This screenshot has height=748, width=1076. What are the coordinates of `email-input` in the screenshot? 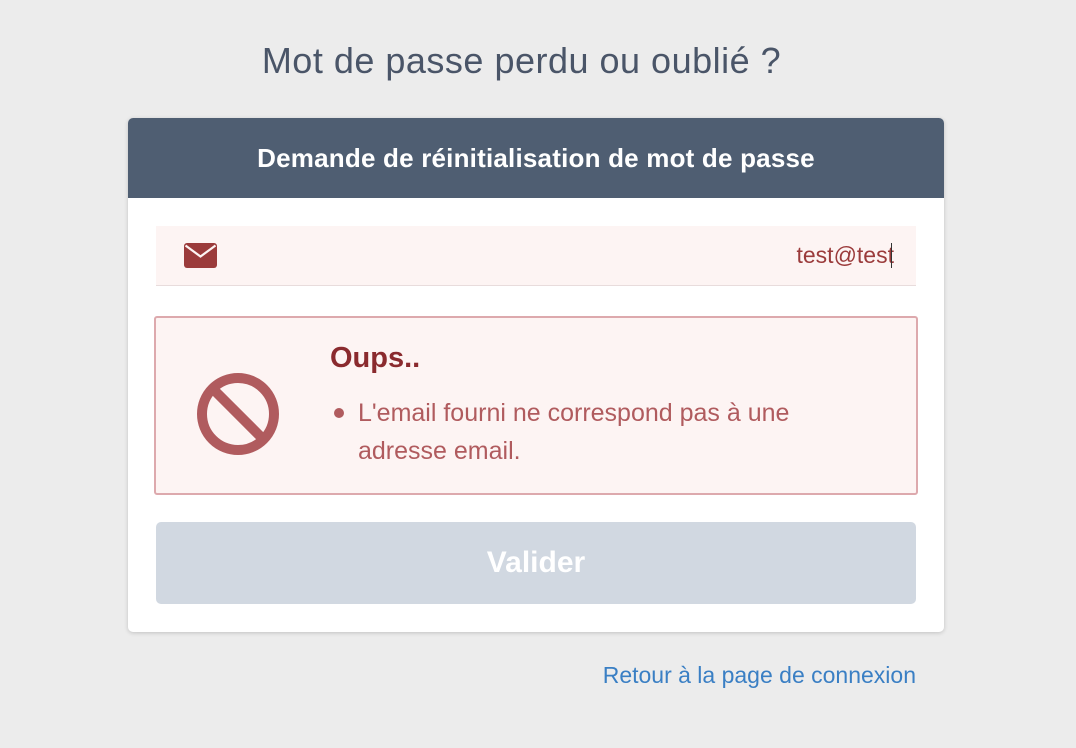 It's located at (594, 255).